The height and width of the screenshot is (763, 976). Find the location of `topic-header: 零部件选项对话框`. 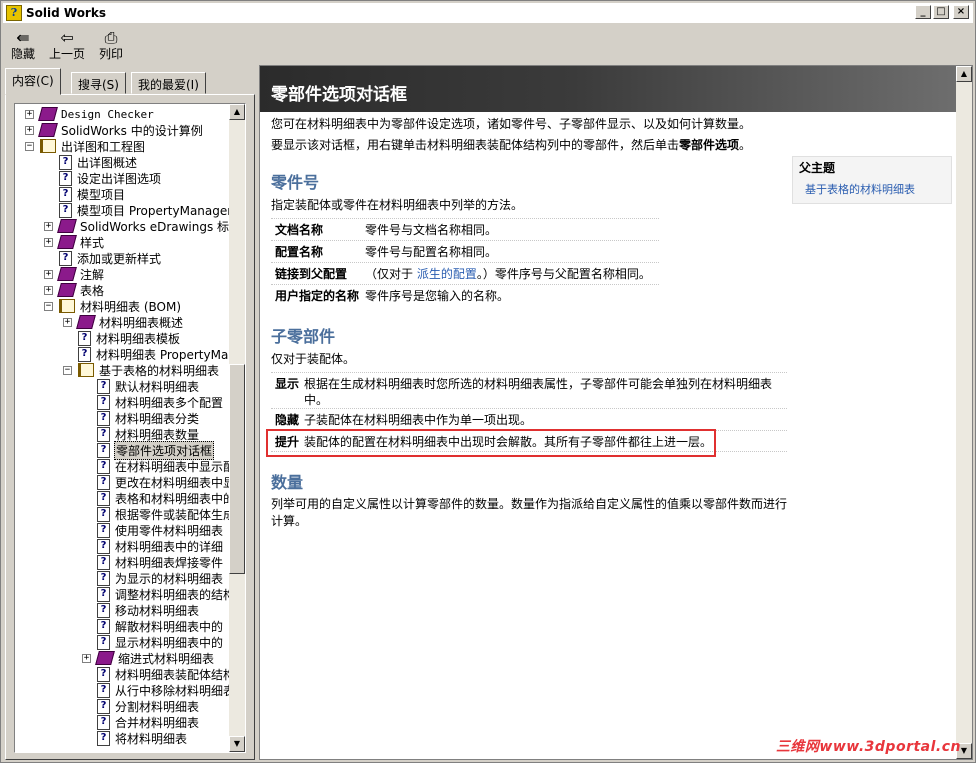

topic-header: 零部件选项对话框 is located at coordinates (609, 89).